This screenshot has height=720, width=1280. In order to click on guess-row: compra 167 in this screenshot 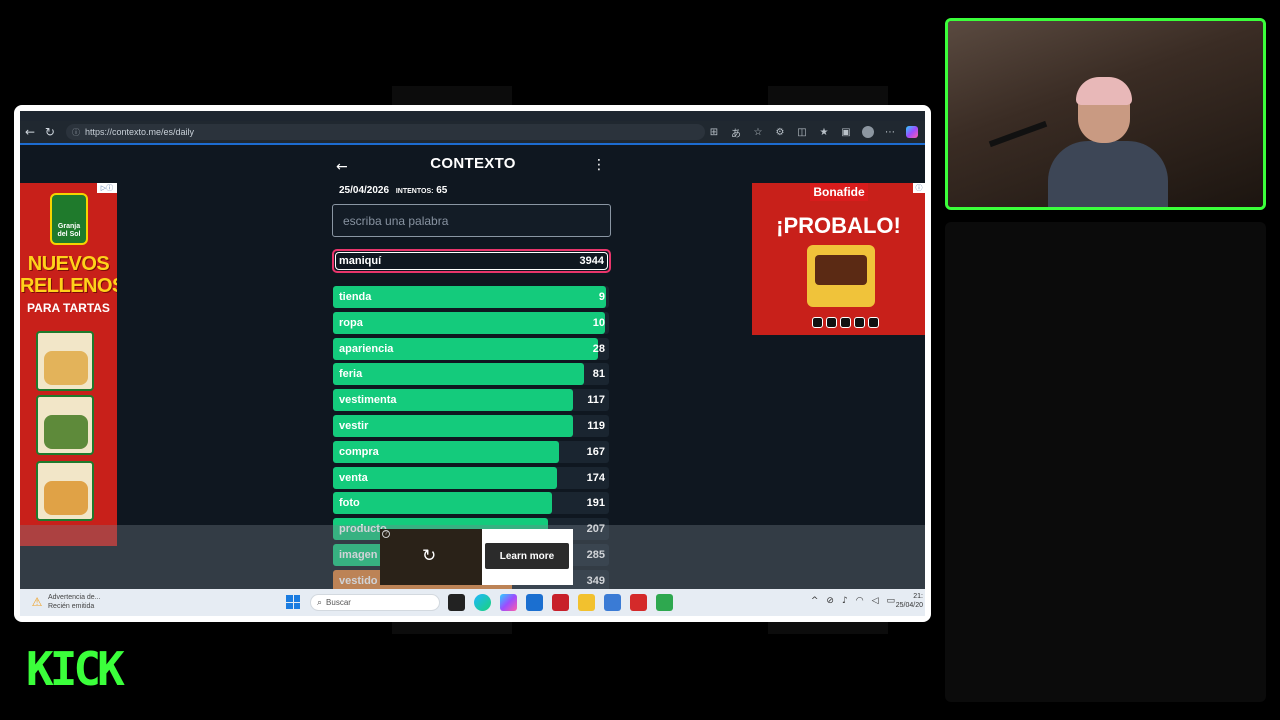, I will do `click(471, 451)`.